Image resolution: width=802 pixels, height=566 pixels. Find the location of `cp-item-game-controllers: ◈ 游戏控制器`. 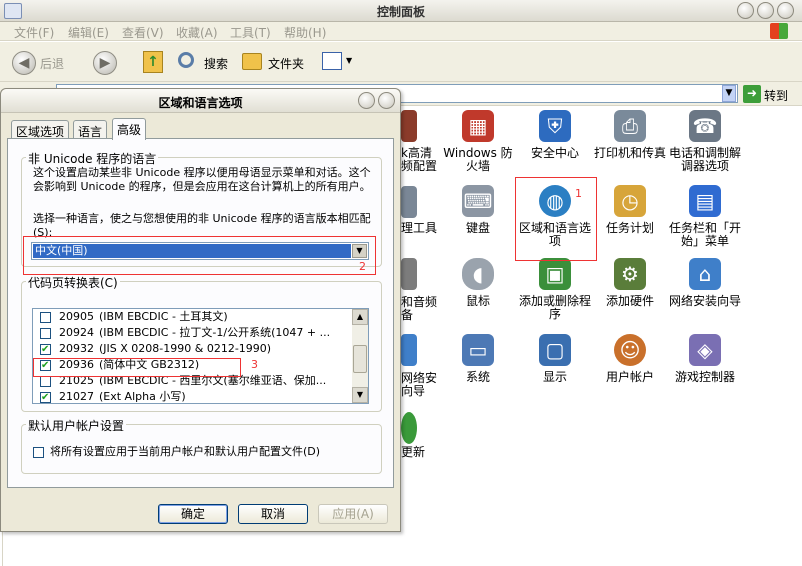

cp-item-game-controllers: ◈ 游戏控制器 is located at coordinates (705, 359).